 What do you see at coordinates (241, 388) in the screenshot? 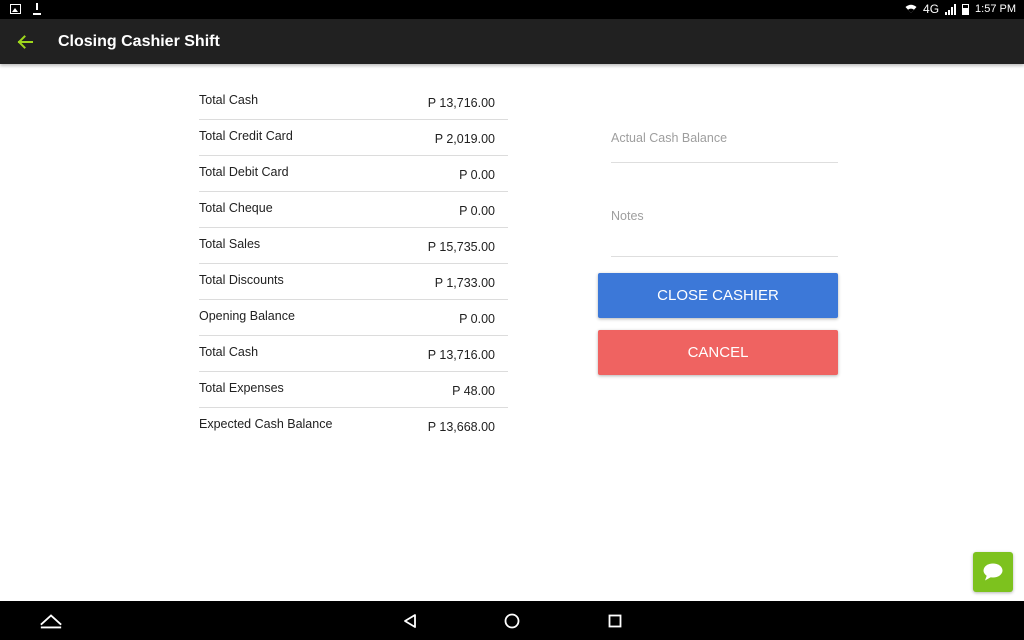
I see `summary-label: Total Expenses` at bounding box center [241, 388].